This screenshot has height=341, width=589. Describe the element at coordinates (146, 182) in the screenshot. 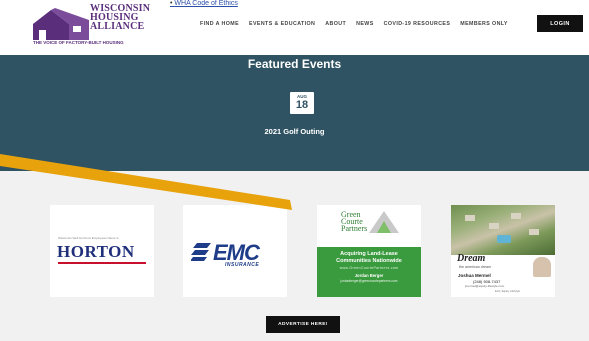

I see `annotation-arrow-icon` at that location.